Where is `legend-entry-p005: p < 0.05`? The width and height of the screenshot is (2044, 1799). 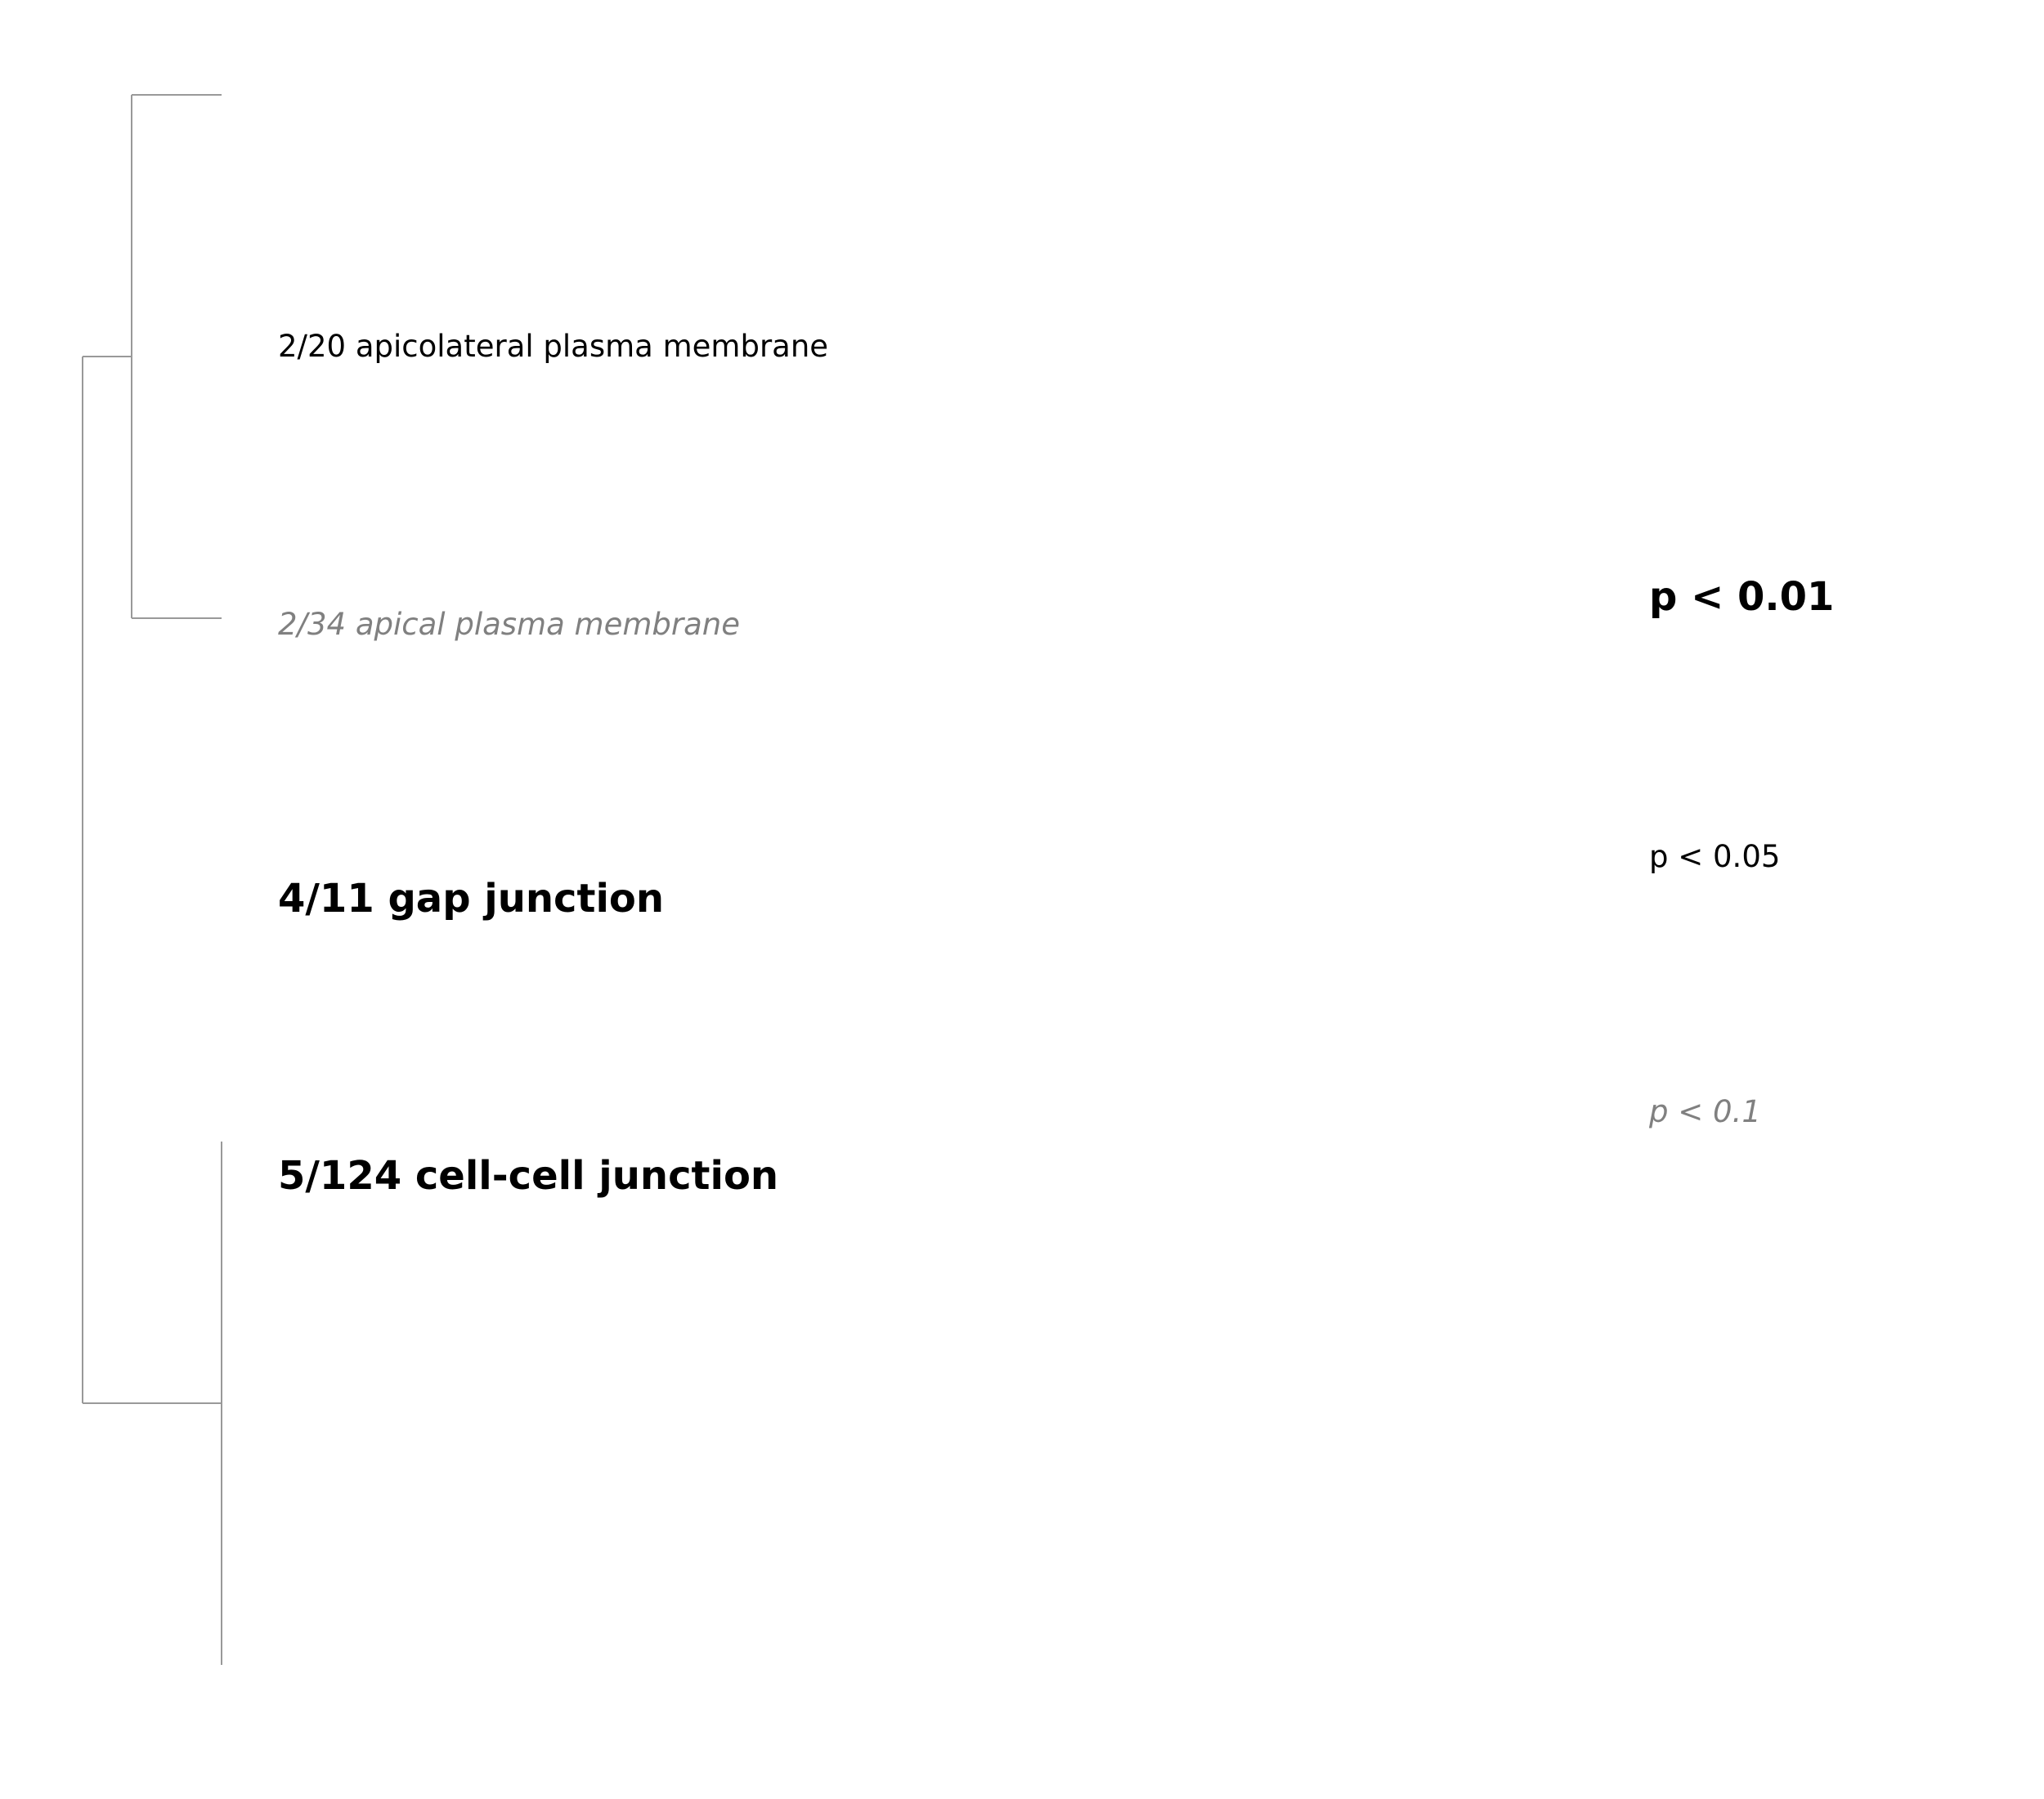 legend-entry-p005: p < 0.05 is located at coordinates (1715, 856).